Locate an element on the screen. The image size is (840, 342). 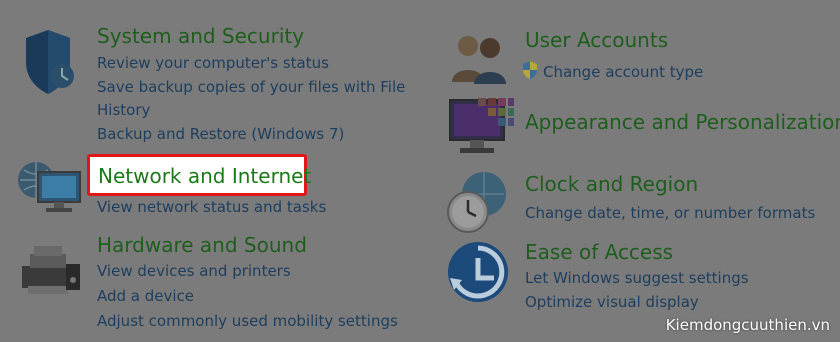
clock-region-title: Clock and Region is located at coordinates (611, 184).